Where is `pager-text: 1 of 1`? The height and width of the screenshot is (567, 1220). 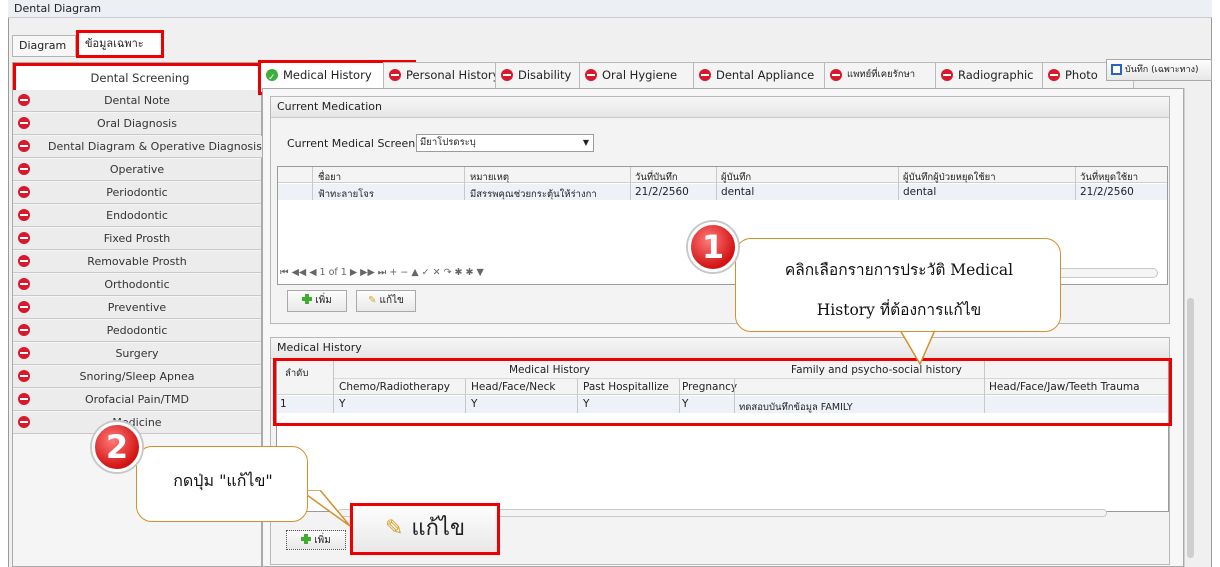
pager-text: 1 of 1 is located at coordinates (333, 272).